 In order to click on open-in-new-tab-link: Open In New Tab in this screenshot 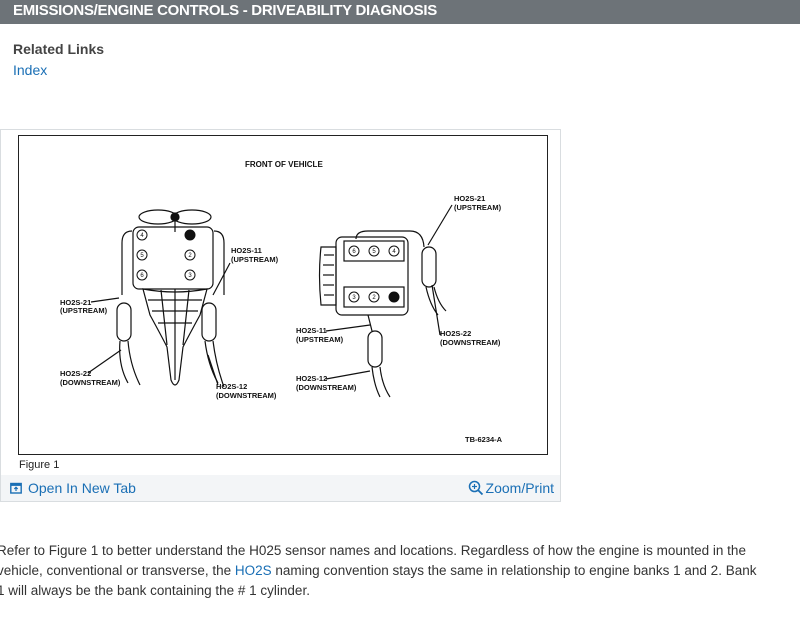, I will do `click(73, 488)`.